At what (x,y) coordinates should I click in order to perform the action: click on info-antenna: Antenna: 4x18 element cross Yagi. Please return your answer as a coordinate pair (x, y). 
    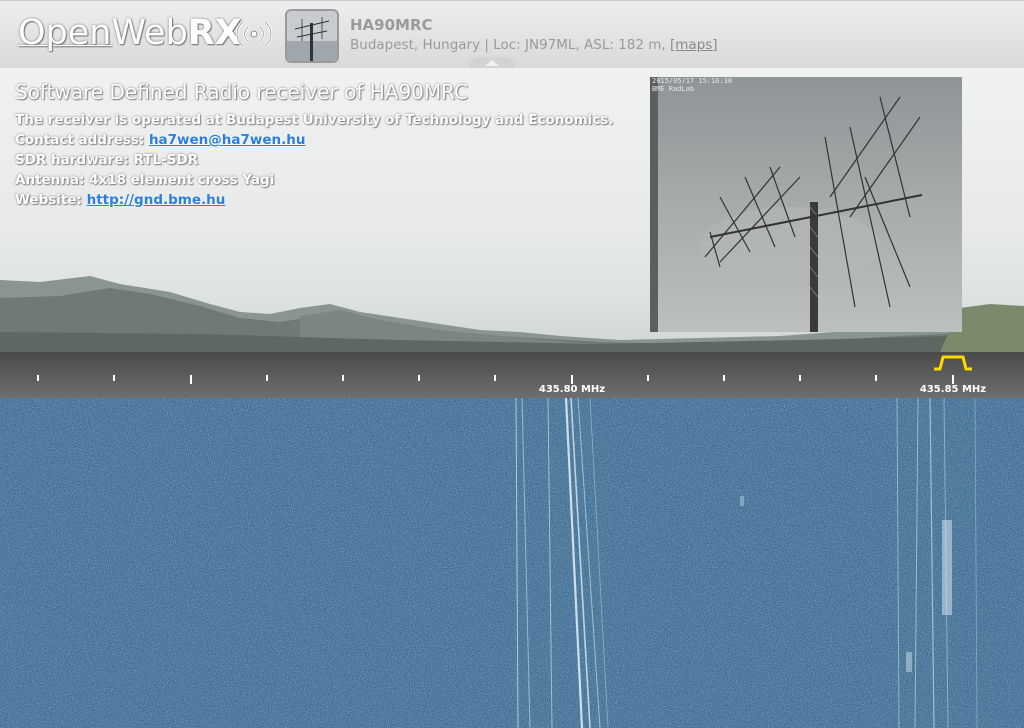
    Looking at the image, I should click on (145, 180).